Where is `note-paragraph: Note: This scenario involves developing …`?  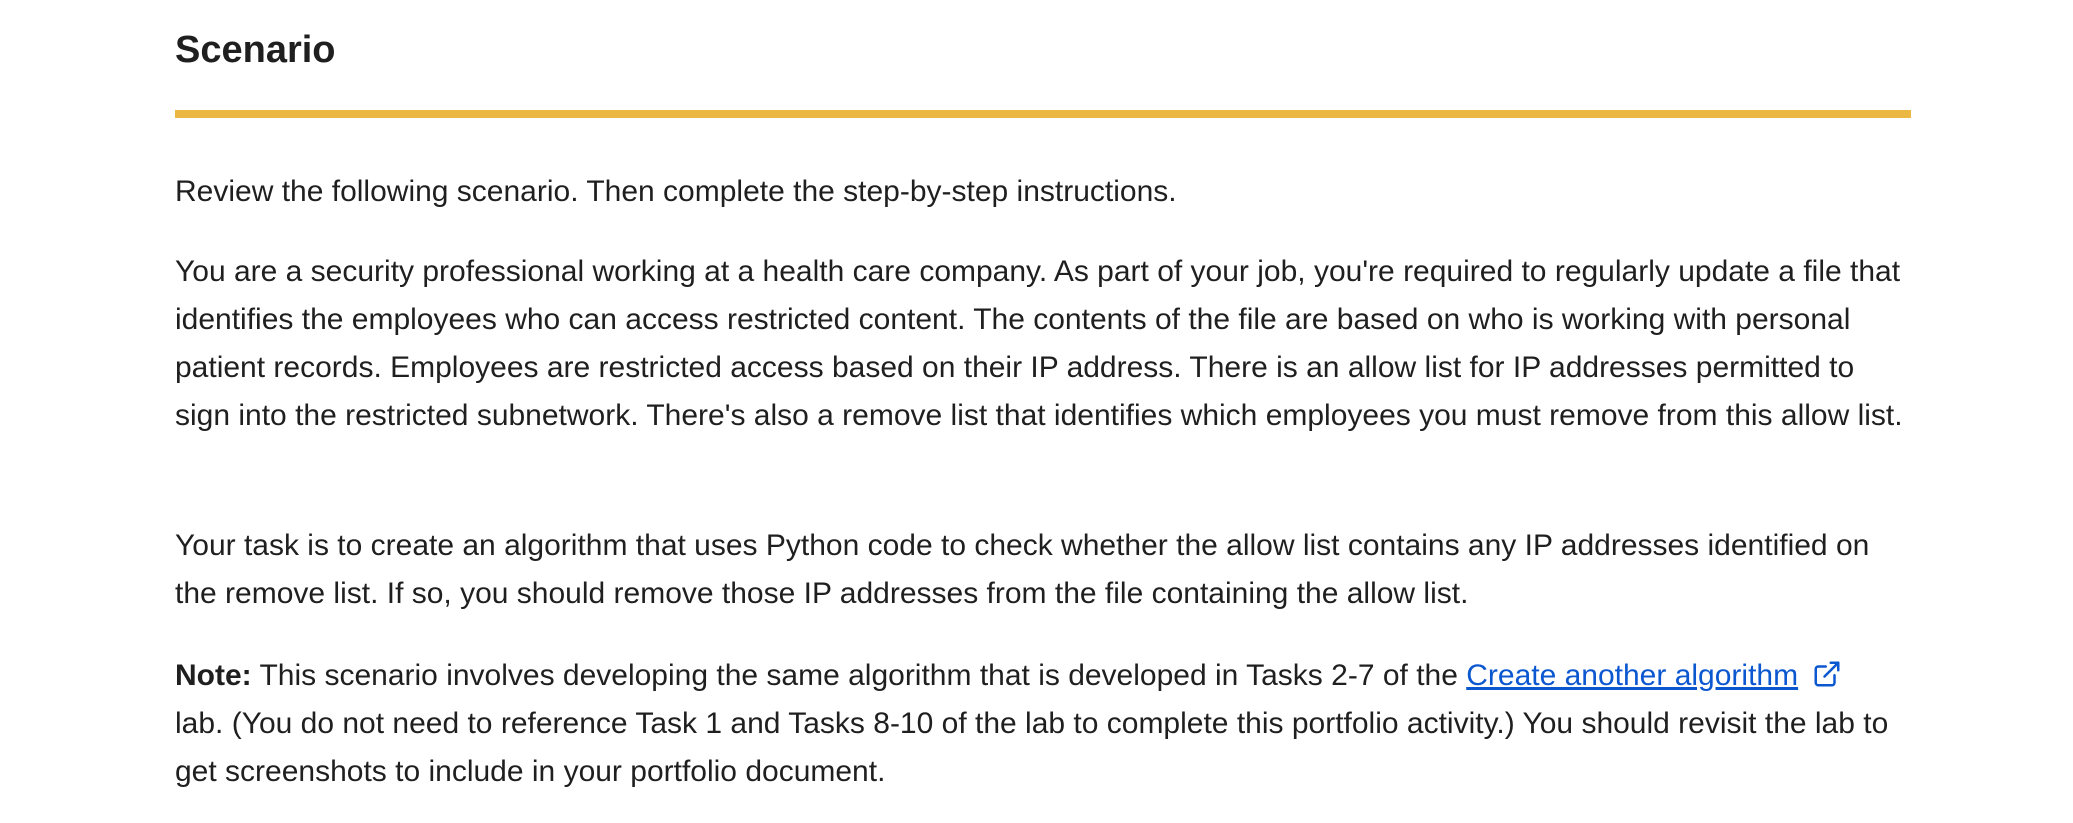
note-paragraph: Note: This scenario involves developing … is located at coordinates (1043, 724).